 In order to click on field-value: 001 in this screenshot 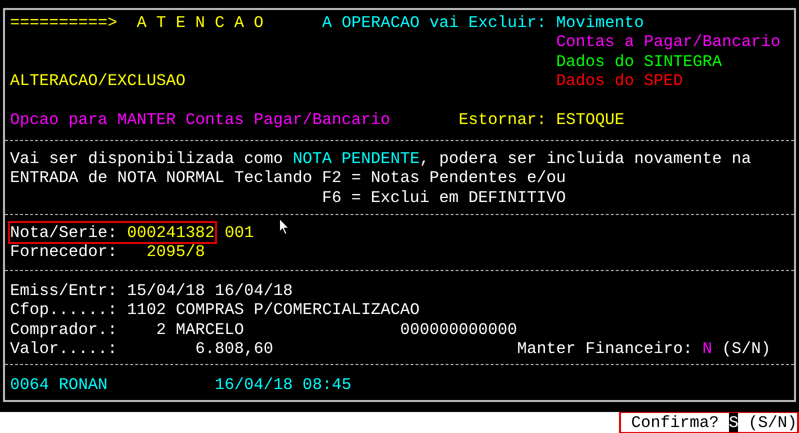, I will do `click(239, 232)`.